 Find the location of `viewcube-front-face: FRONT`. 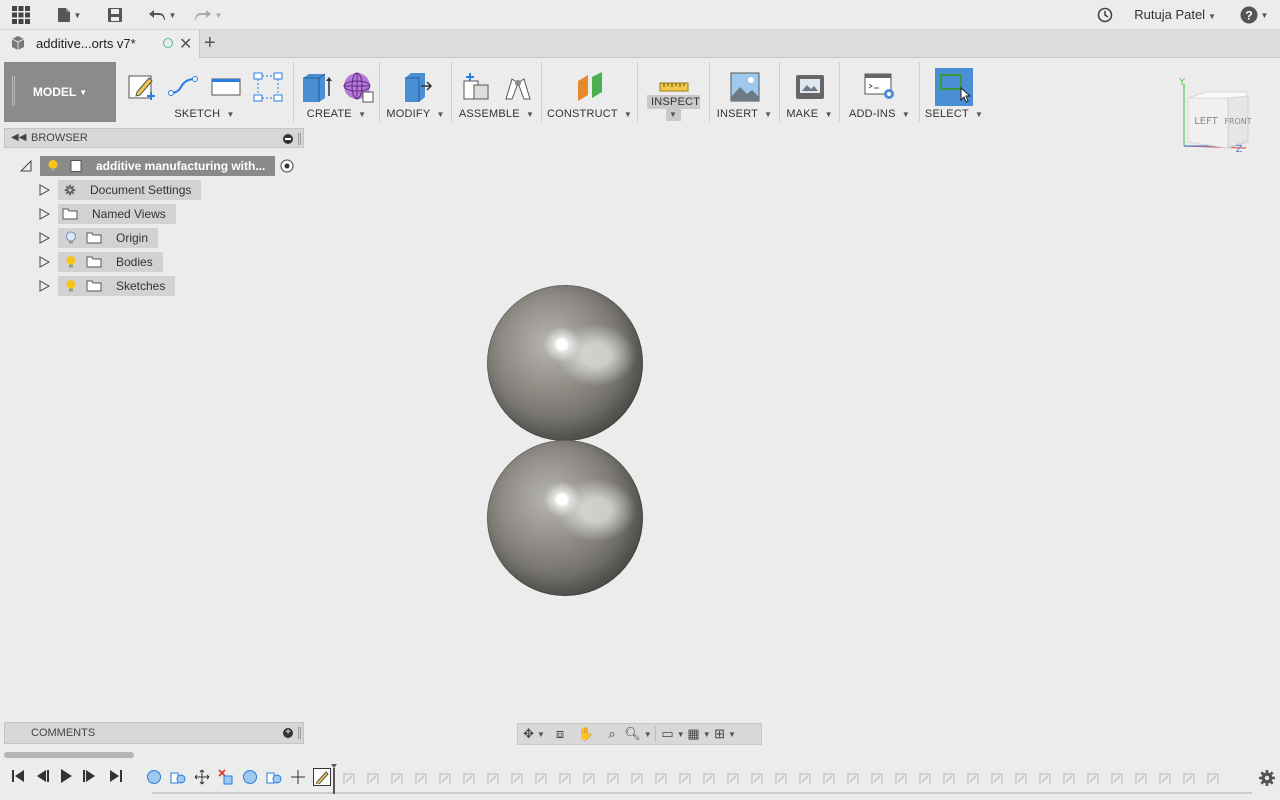

viewcube-front-face: FRONT is located at coordinates (1237, 121).